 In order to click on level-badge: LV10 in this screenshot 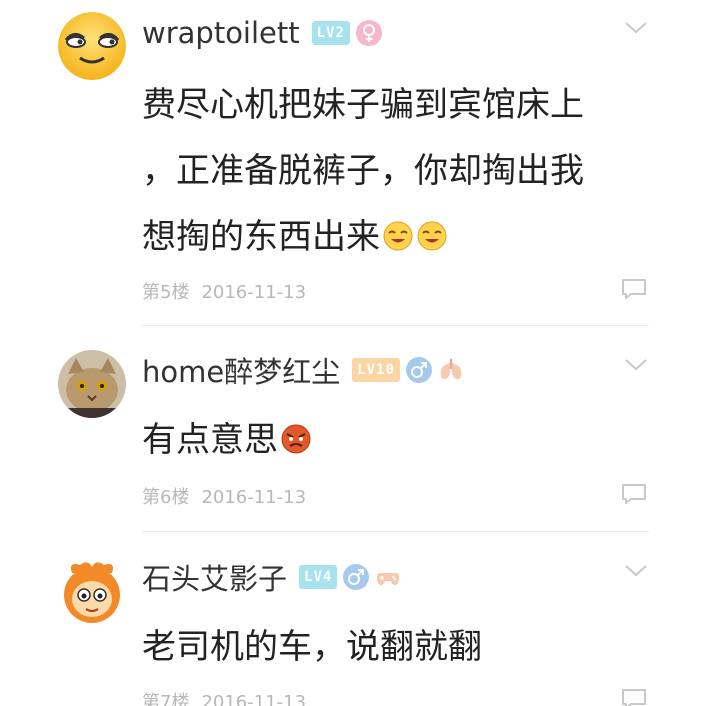, I will do `click(376, 370)`.